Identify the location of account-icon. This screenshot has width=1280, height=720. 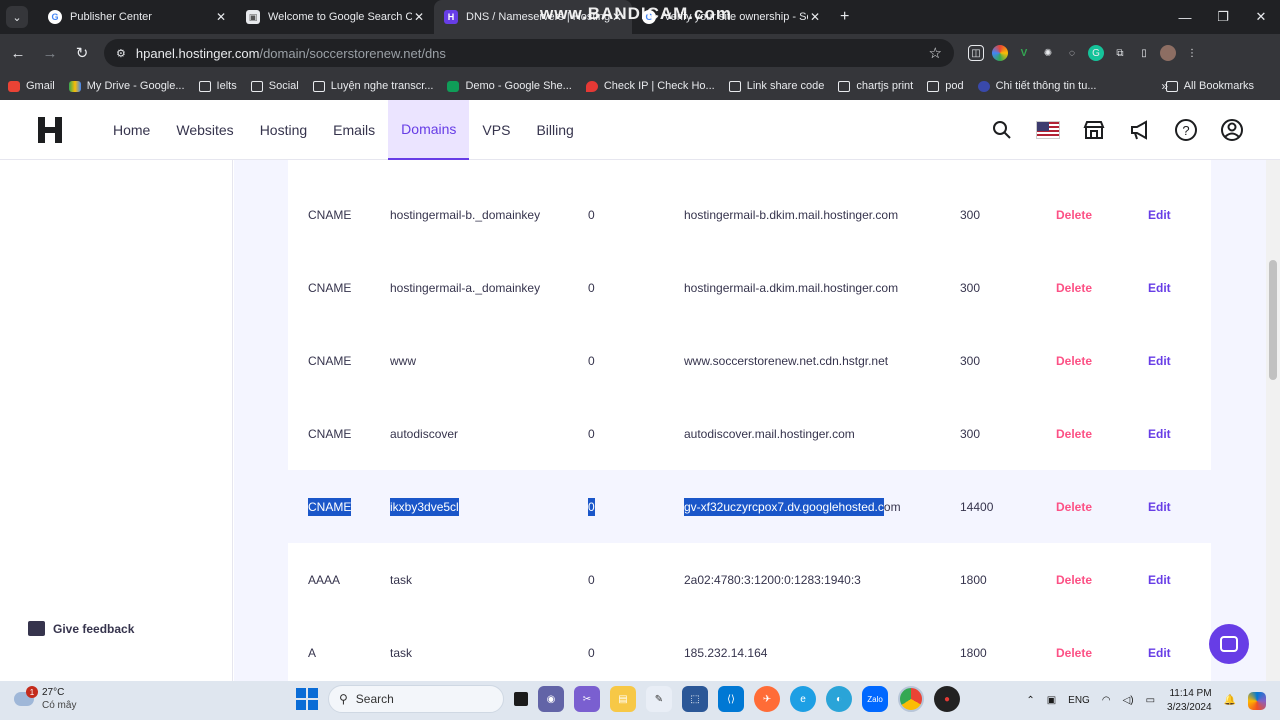
(1232, 130).